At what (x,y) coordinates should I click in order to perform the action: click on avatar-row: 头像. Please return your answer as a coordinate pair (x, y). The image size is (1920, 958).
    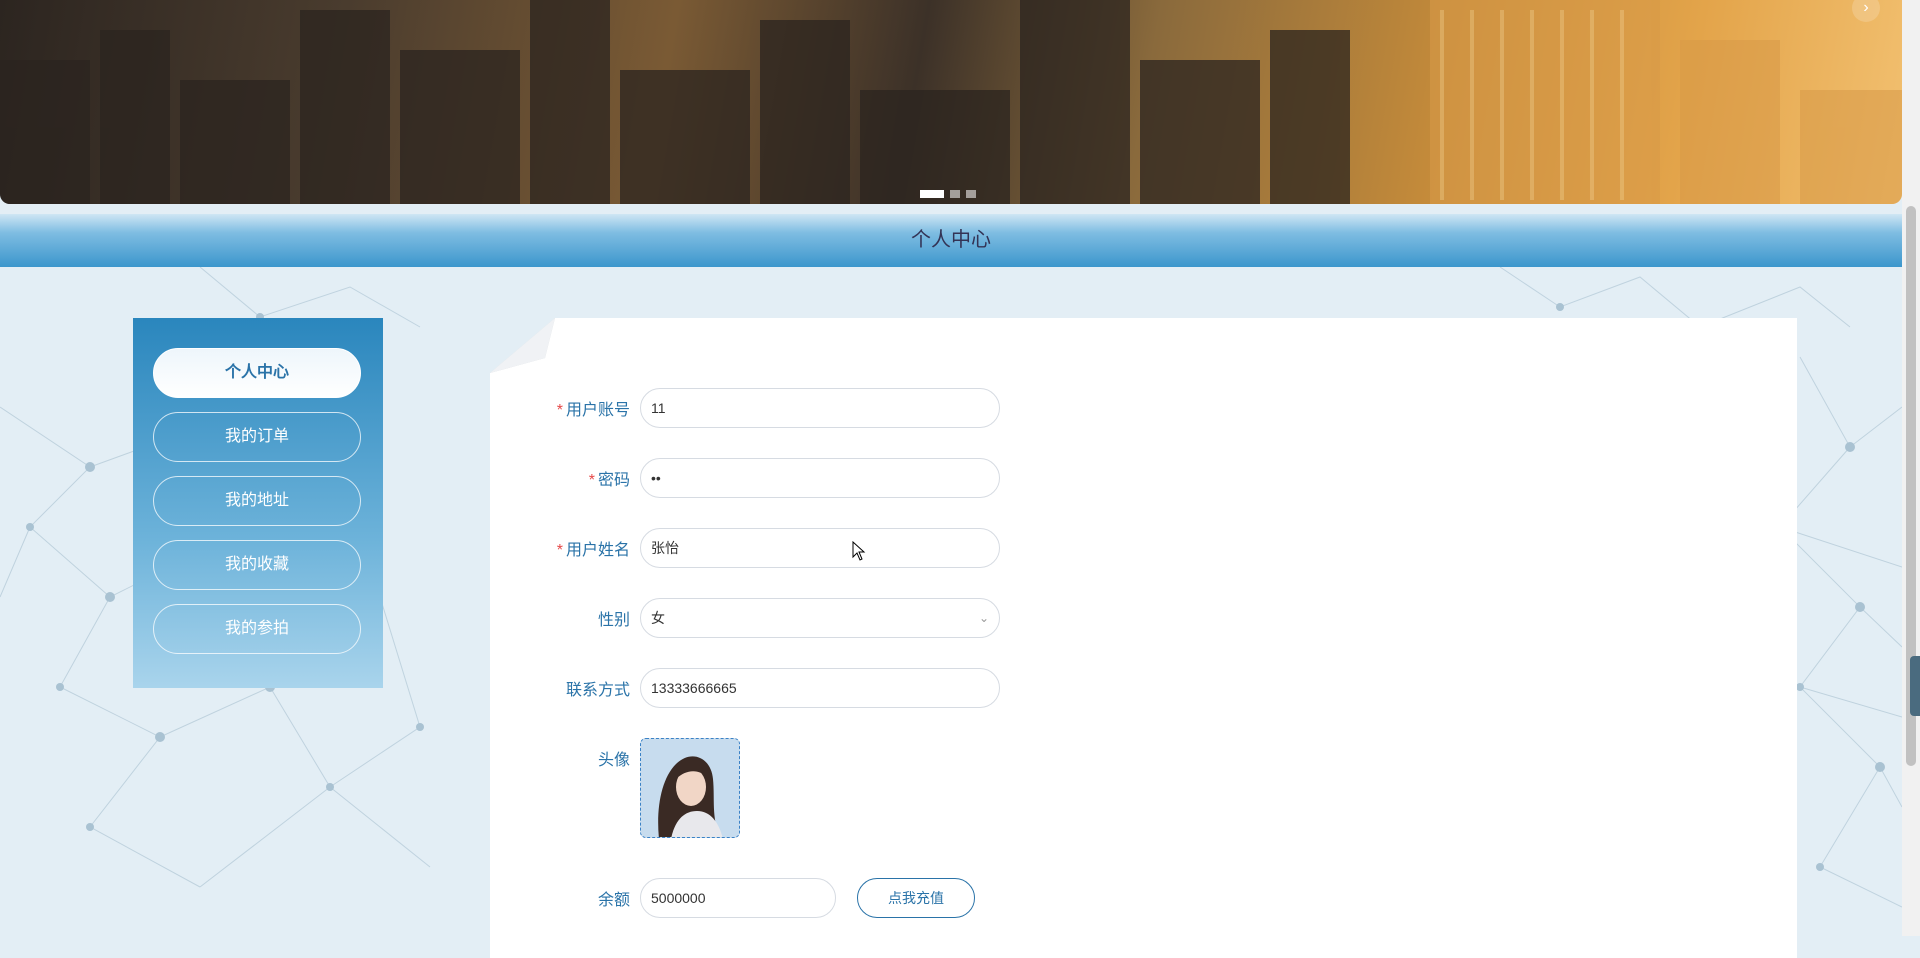
    Looking at the image, I should click on (615, 788).